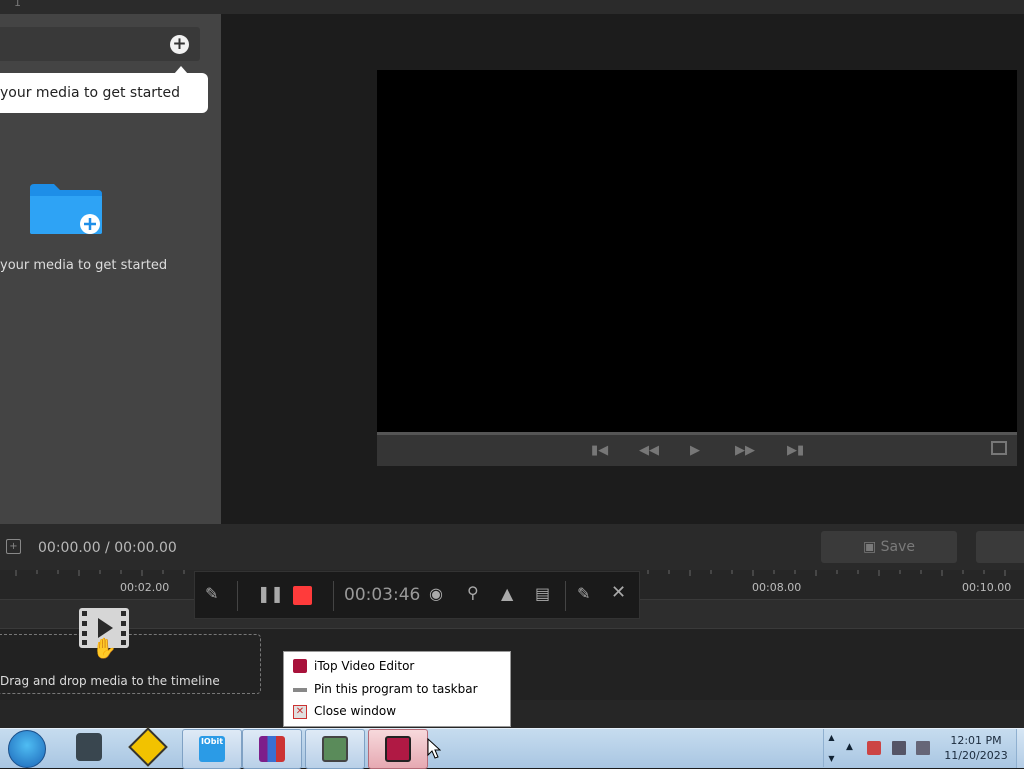 This screenshot has height=769, width=1024. Describe the element at coordinates (869, 547) in the screenshot. I see `save-icon: ▣` at that location.